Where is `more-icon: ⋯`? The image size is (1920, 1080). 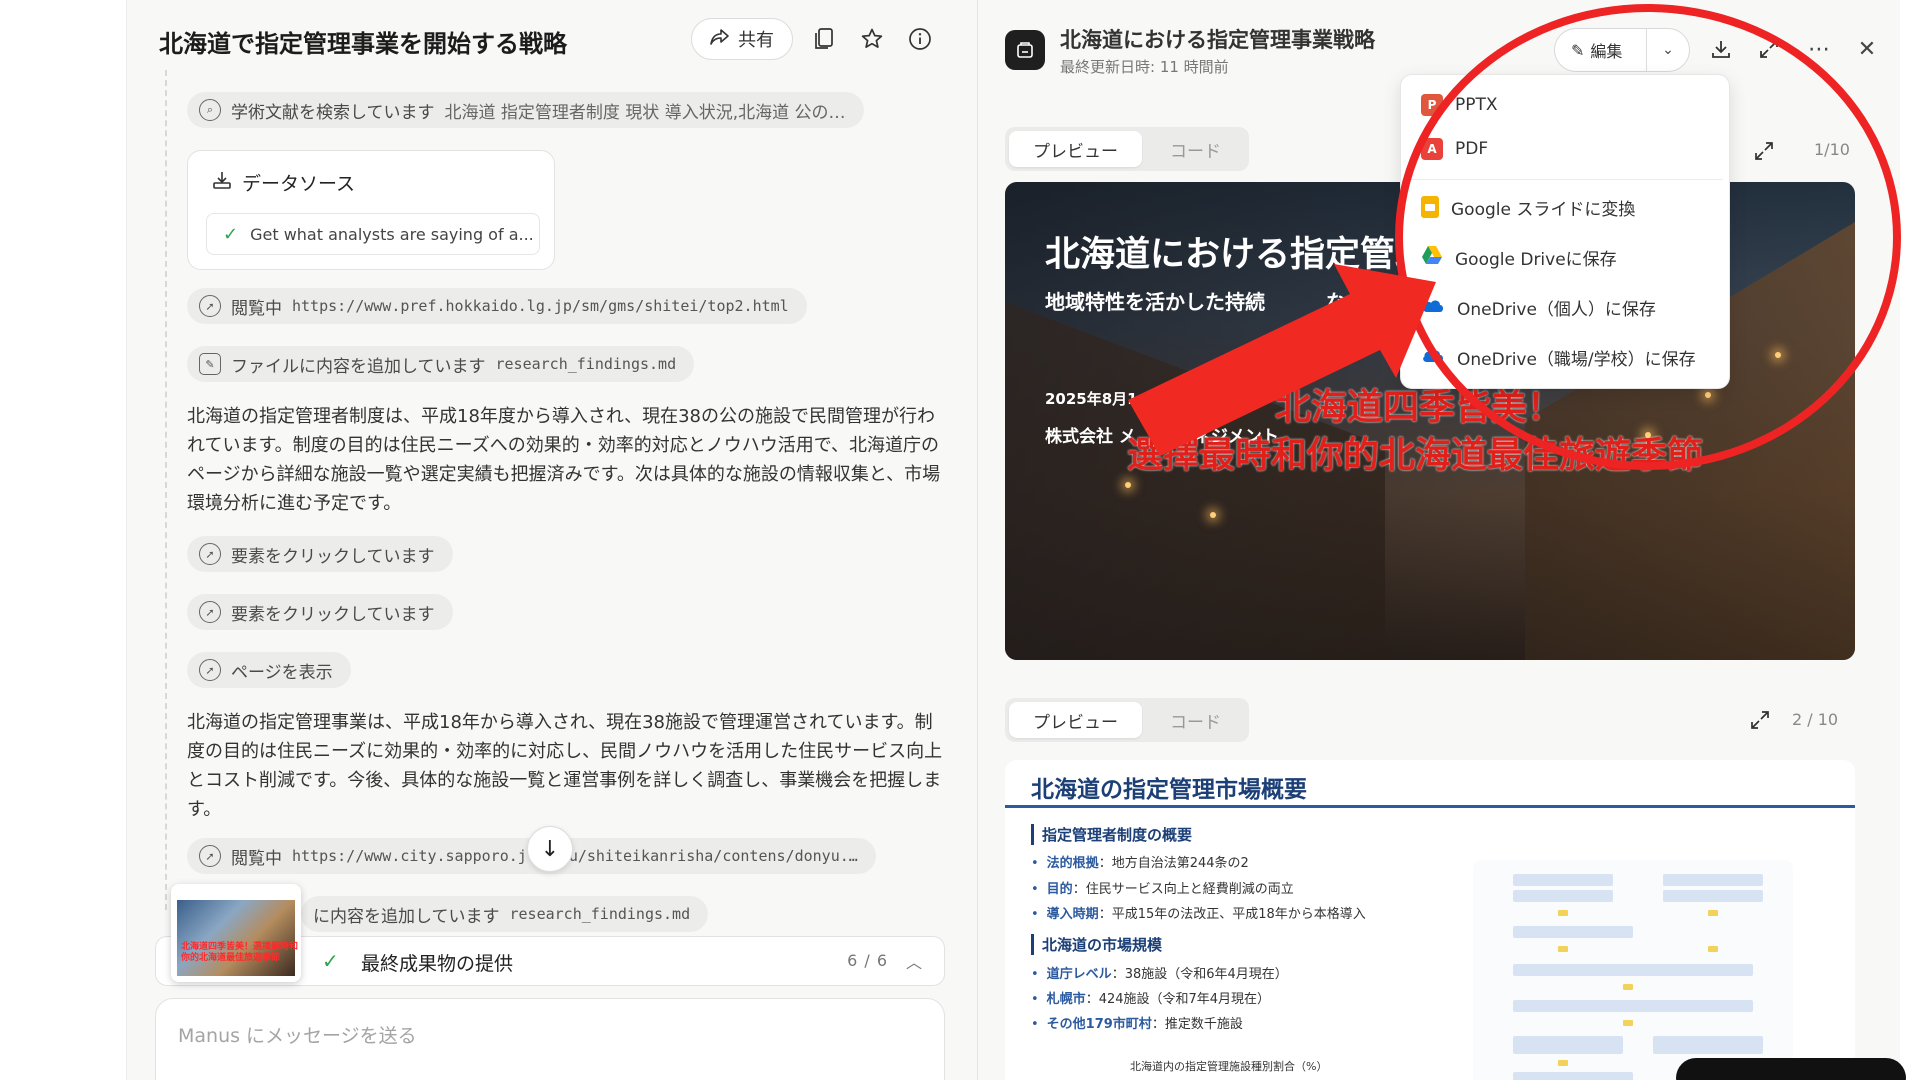
more-icon: ⋯ is located at coordinates (1819, 49).